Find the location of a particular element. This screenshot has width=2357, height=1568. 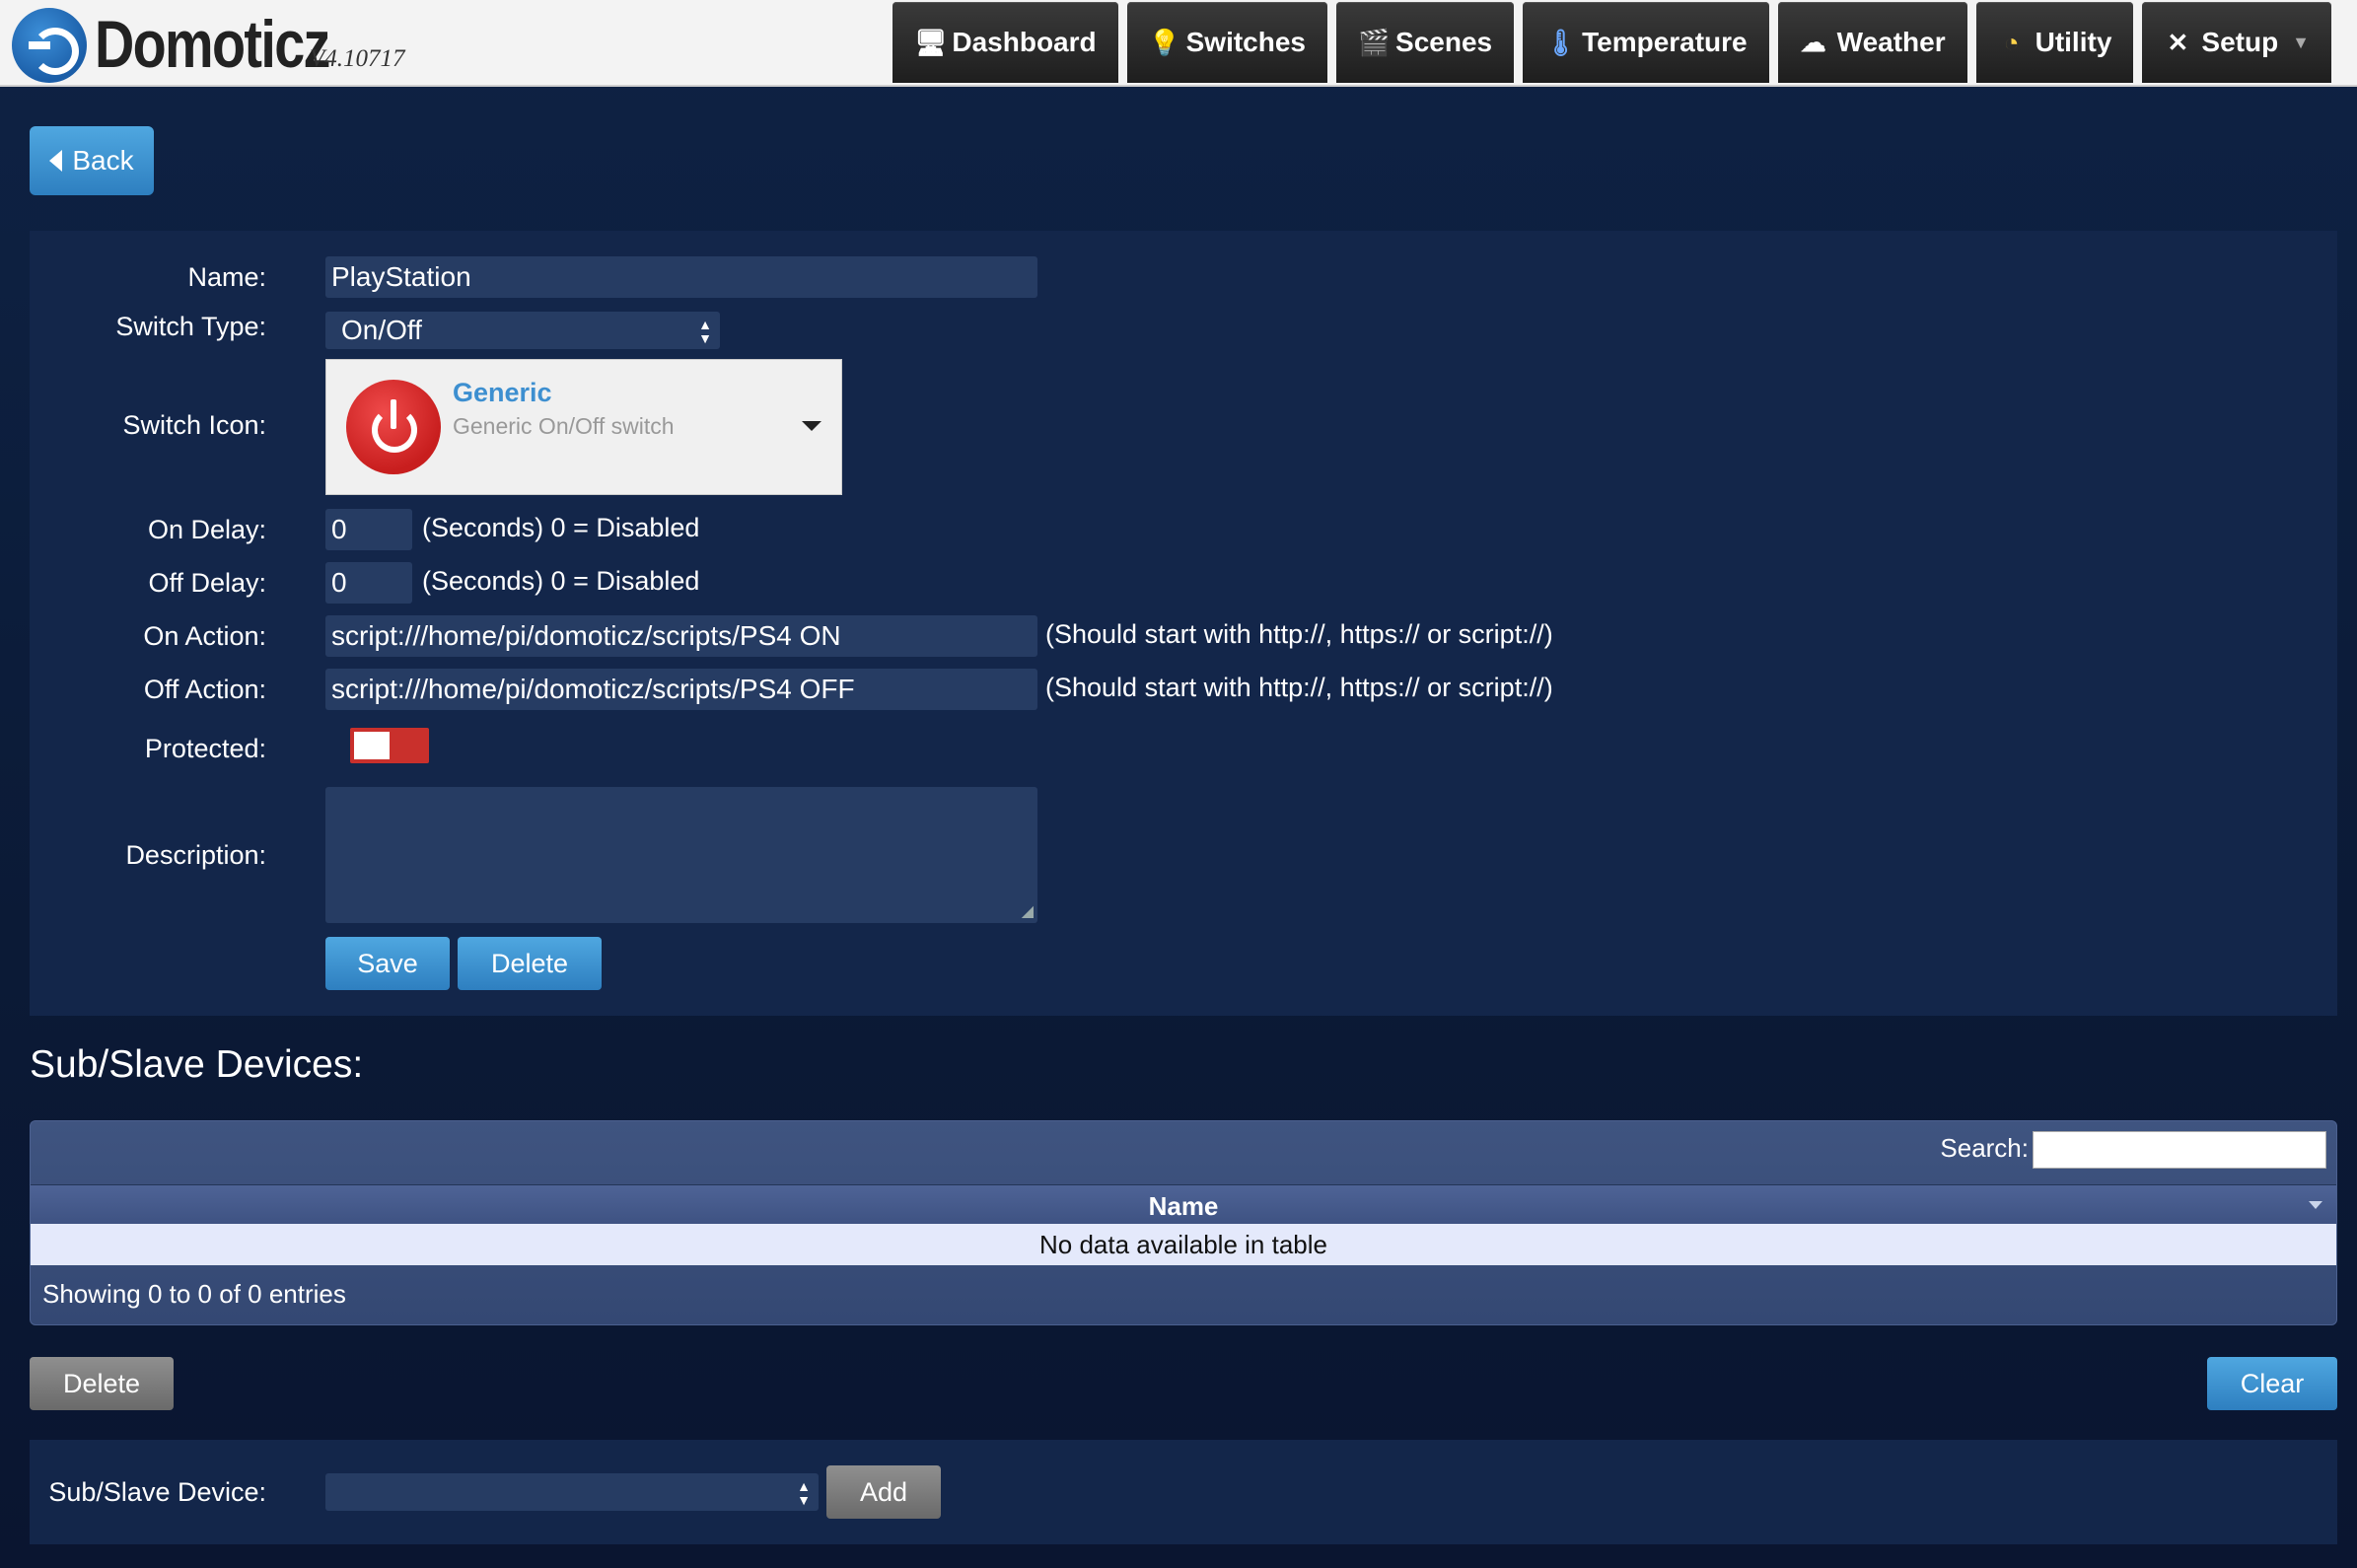

add-button: Add is located at coordinates (884, 1492).